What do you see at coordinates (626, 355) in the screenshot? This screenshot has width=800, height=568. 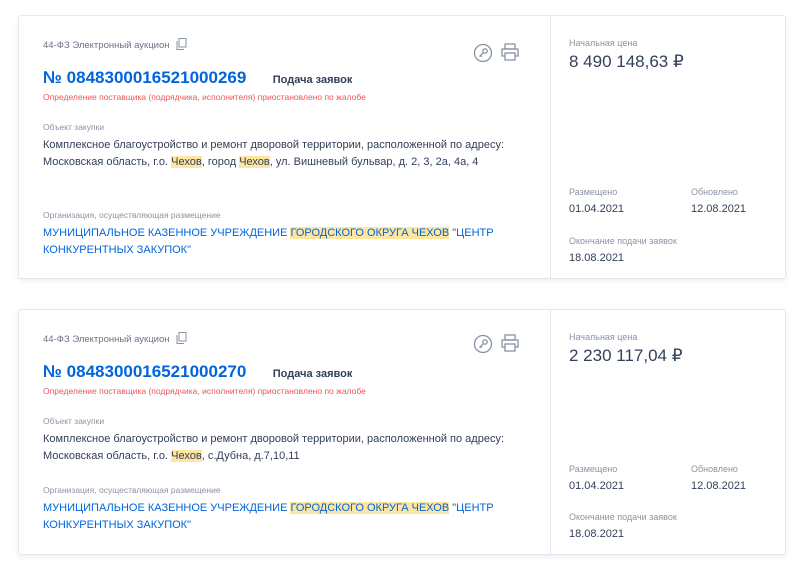 I see `initial-price: 2 230 117,04 ₽` at bounding box center [626, 355].